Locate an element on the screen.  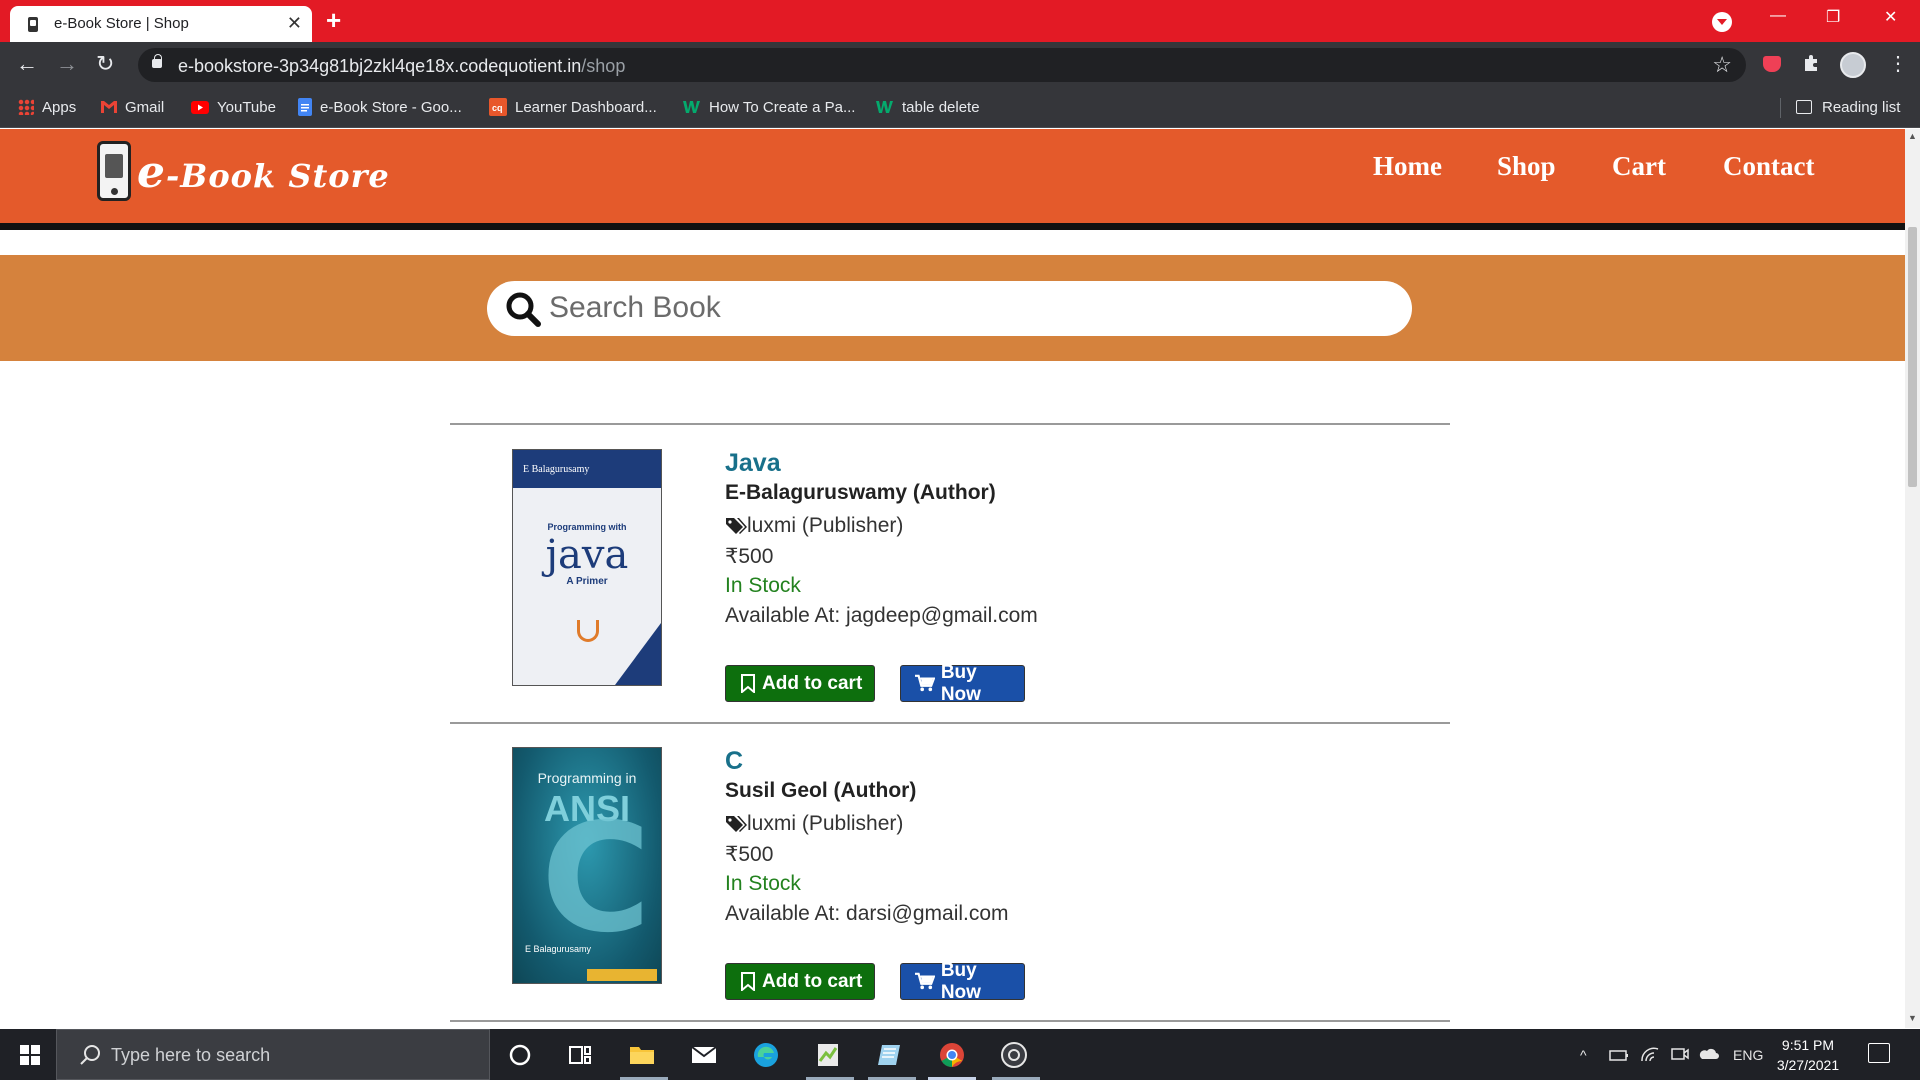
header-divider is located at coordinates (952, 226).